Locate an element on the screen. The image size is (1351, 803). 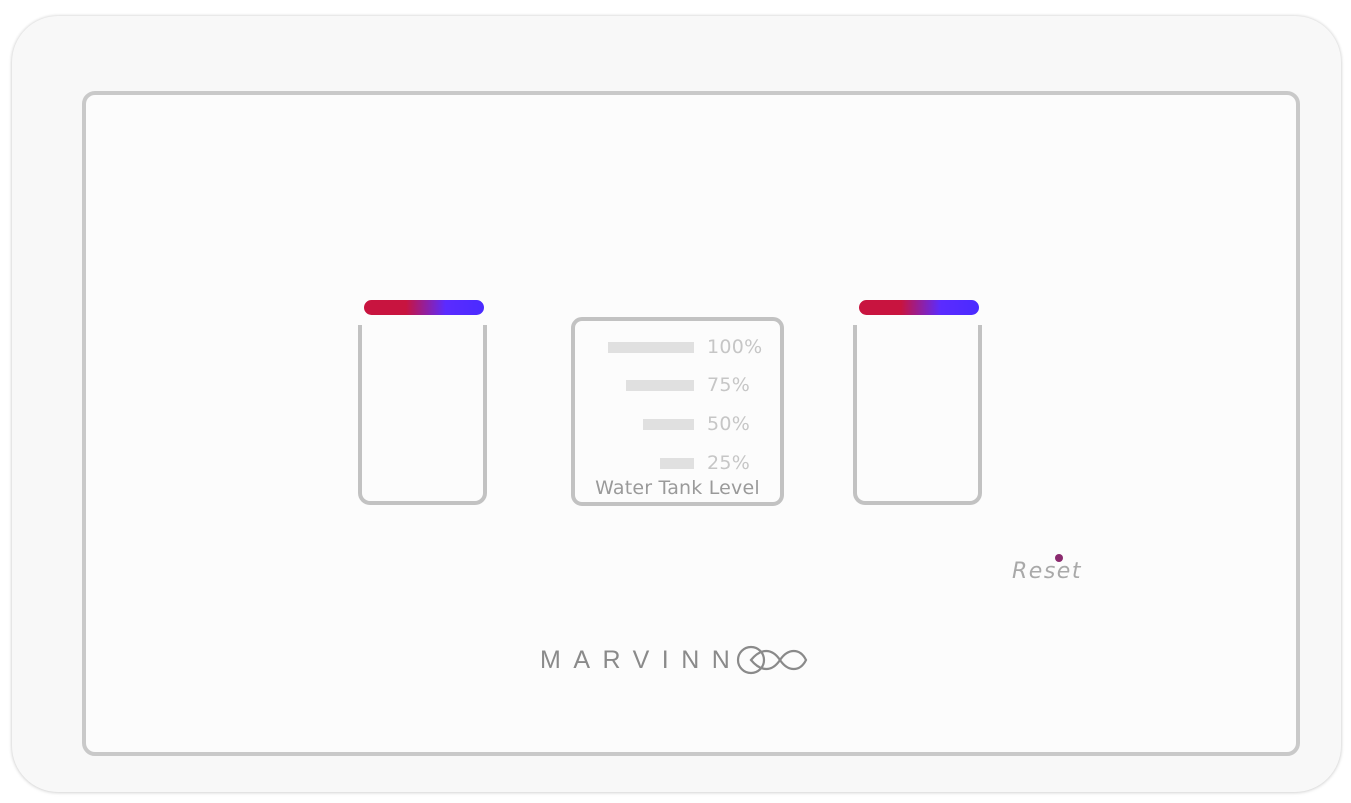
brand-name: MARVINN is located at coordinates (641, 659).